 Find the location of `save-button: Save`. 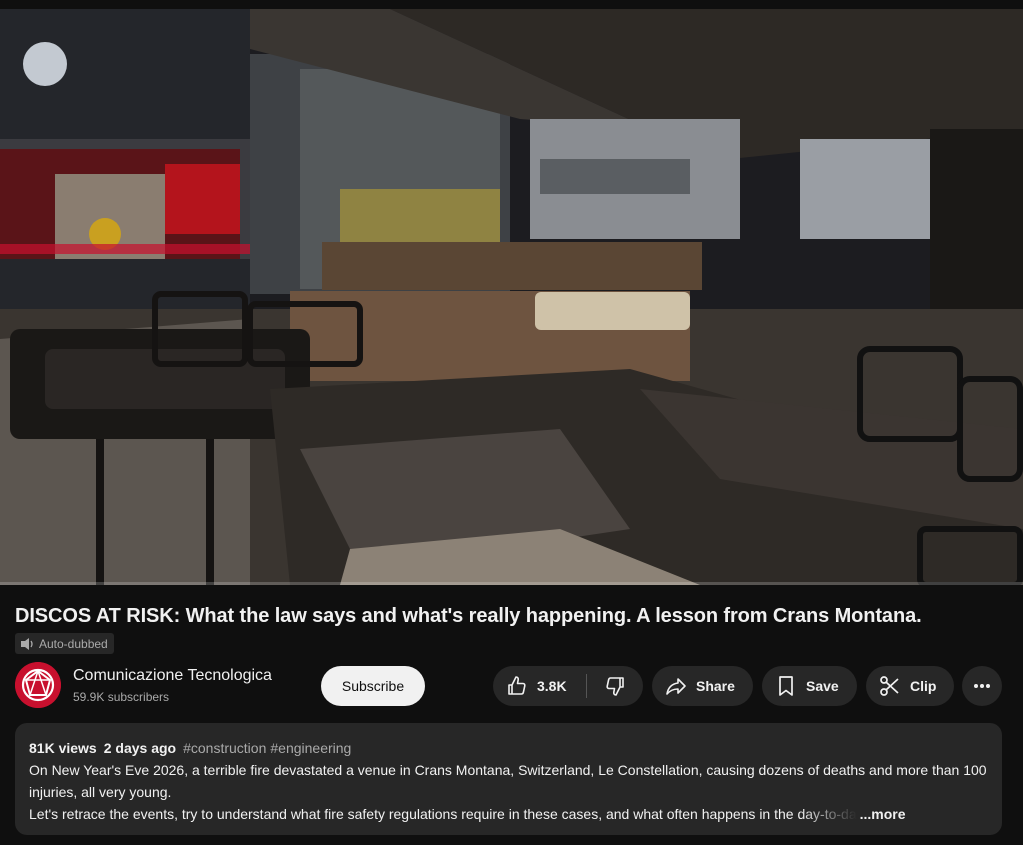

save-button: Save is located at coordinates (809, 686).